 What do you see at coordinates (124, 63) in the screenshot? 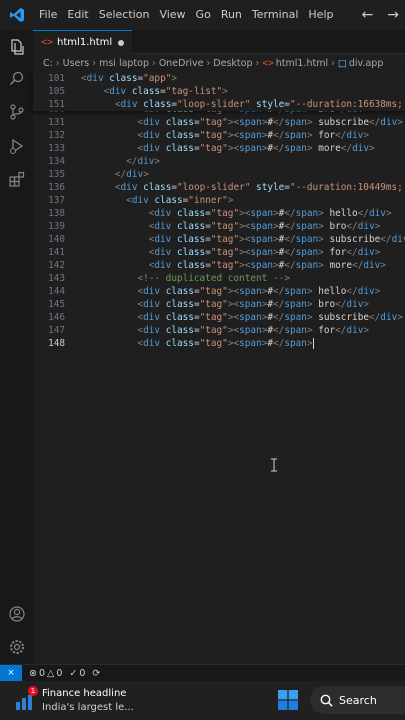
I see `breadcrumb-user-folder: msi laptop` at bounding box center [124, 63].